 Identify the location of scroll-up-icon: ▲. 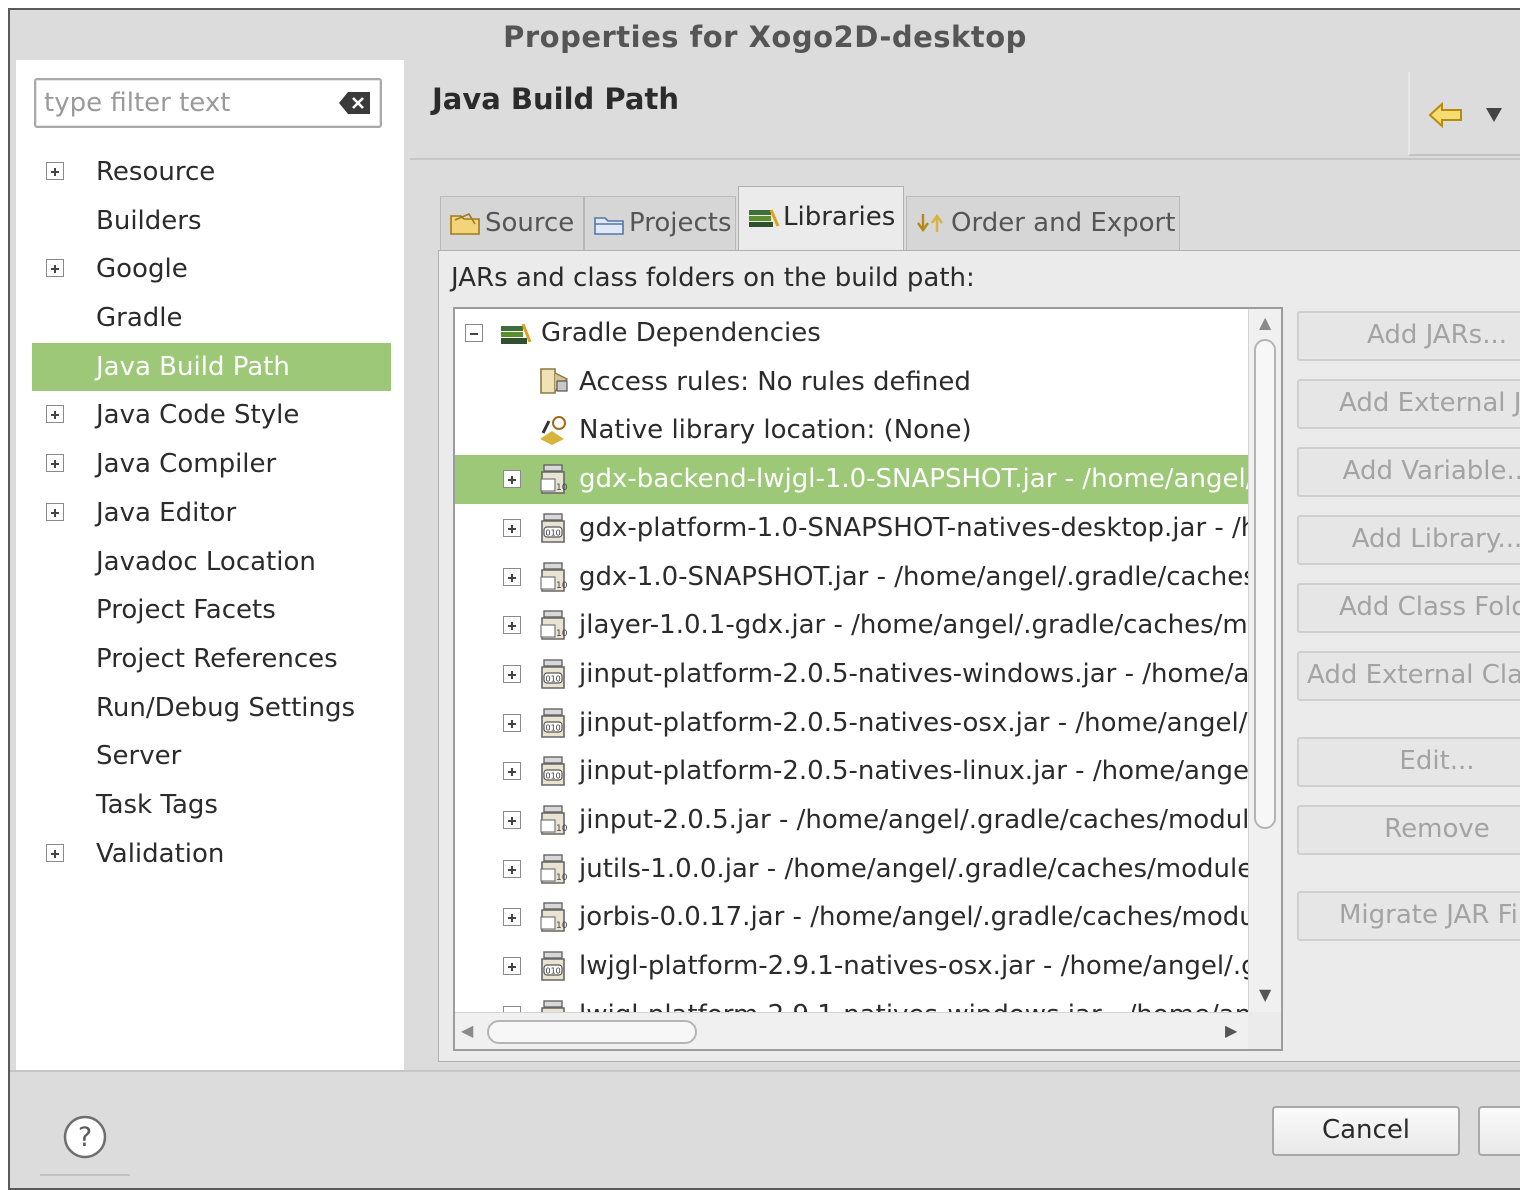
(1265, 322).